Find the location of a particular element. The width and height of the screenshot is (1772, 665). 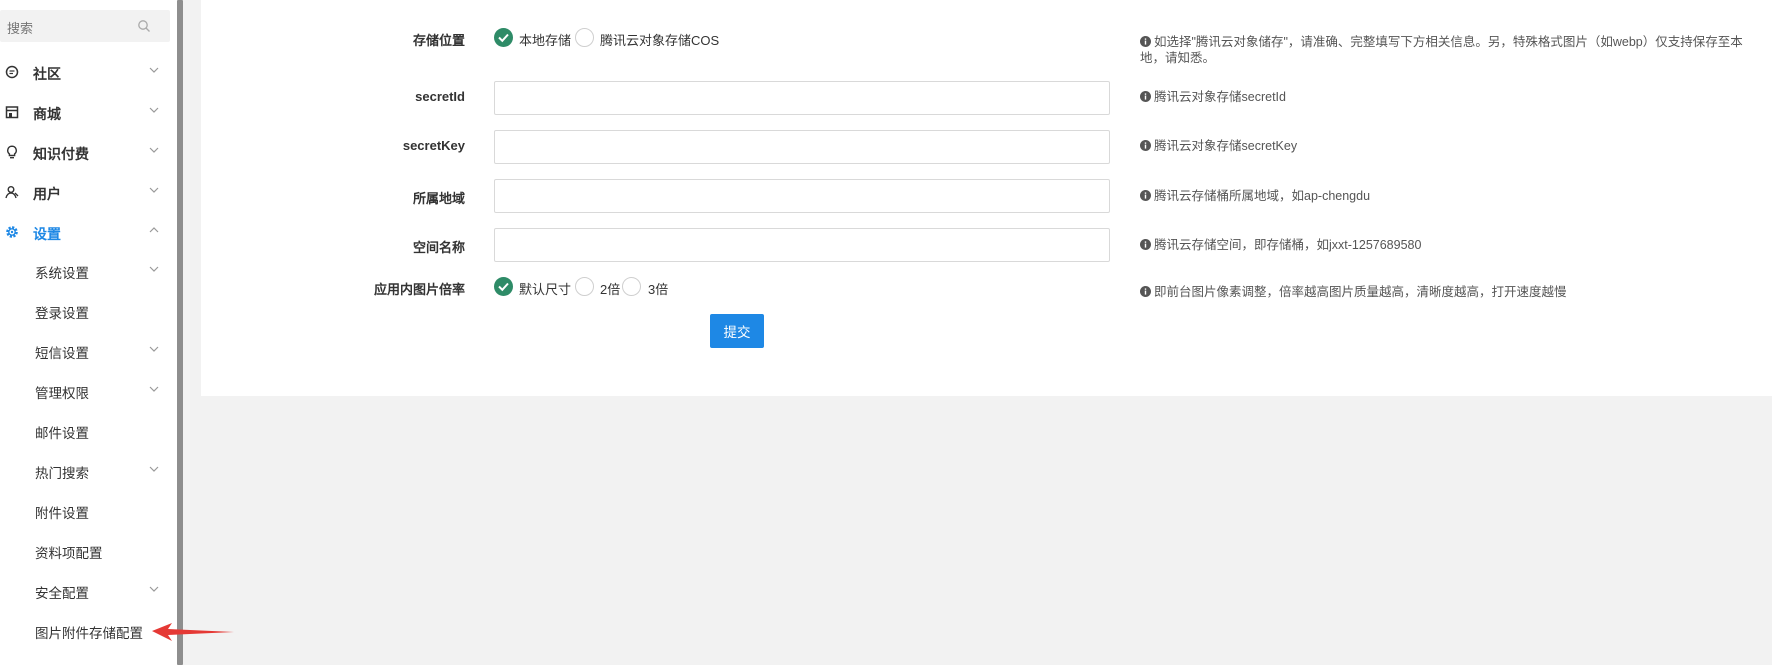

secret-key-hint: 腾讯云对象存储secretKey is located at coordinates (1218, 146).